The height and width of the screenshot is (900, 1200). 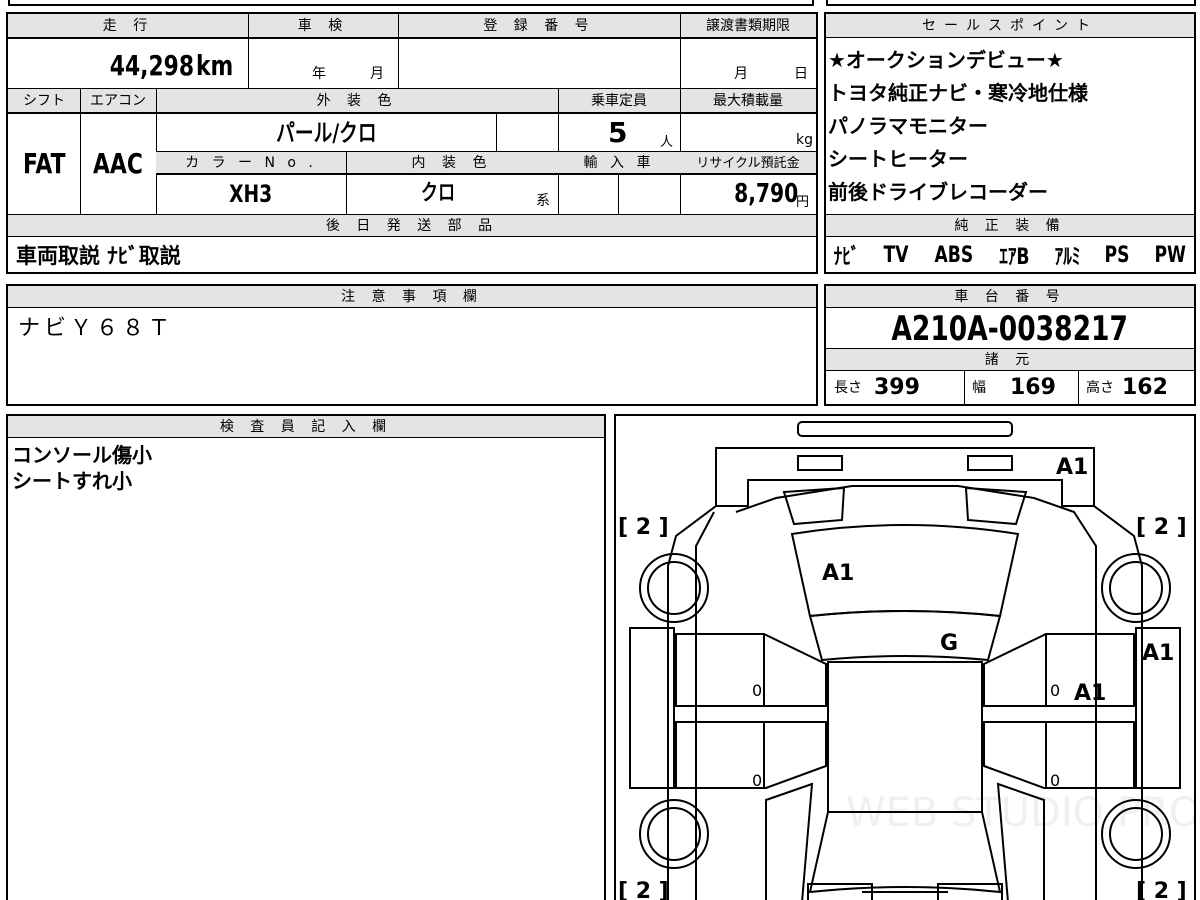 I want to click on genuine-equipment-label: 純 正 装 備, so click(x=1010, y=225).